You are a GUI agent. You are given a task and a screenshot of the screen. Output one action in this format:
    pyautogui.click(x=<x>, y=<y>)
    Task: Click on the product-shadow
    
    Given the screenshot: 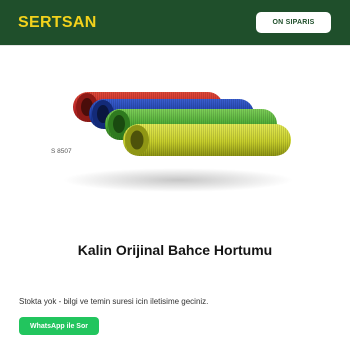 What is the action you would take?
    pyautogui.click(x=178, y=180)
    